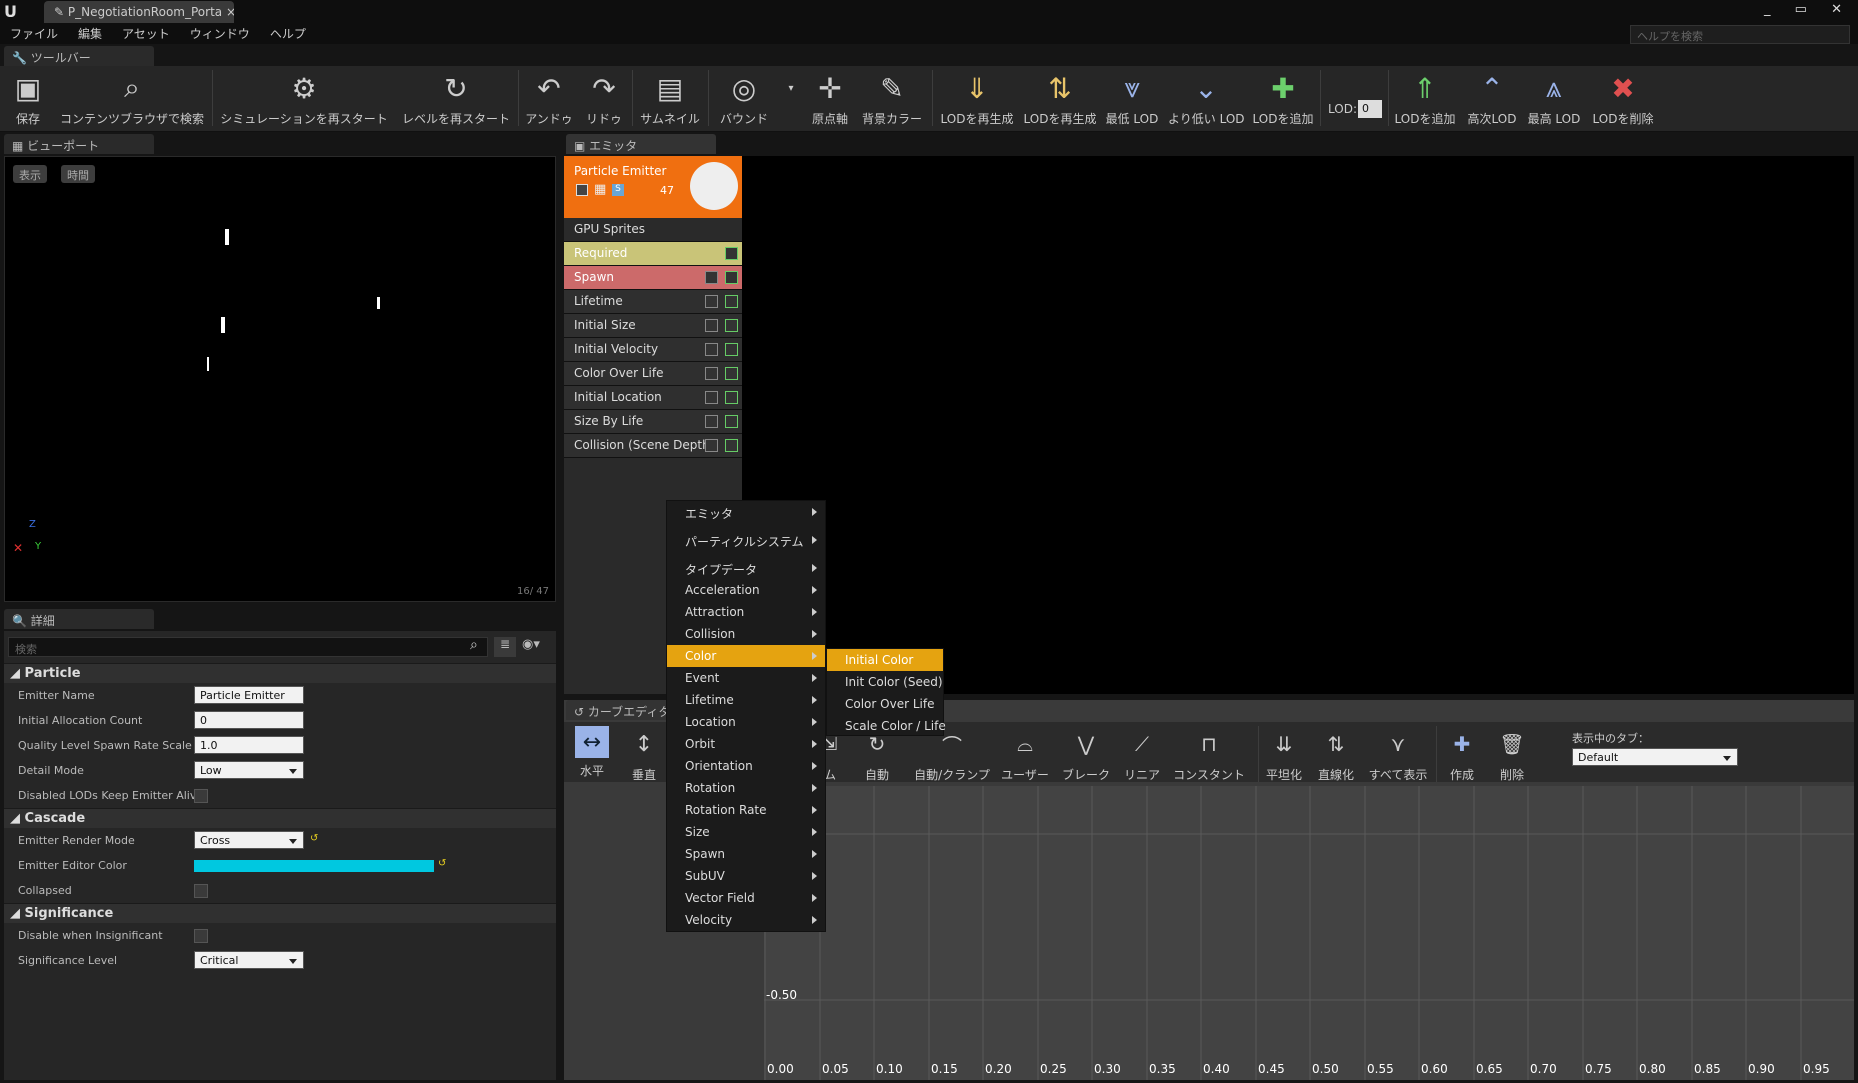 Image resolution: width=1858 pixels, height=1083 pixels. What do you see at coordinates (744, 98) in the screenshot?
I see `bounds-button: ◎ バウンド` at bounding box center [744, 98].